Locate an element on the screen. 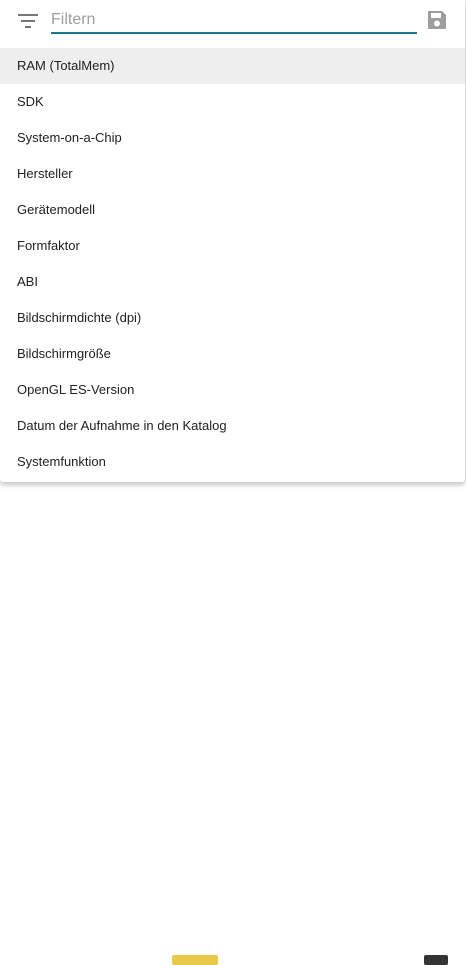 This screenshot has height=965, width=466. filter-bar is located at coordinates (232, 24).